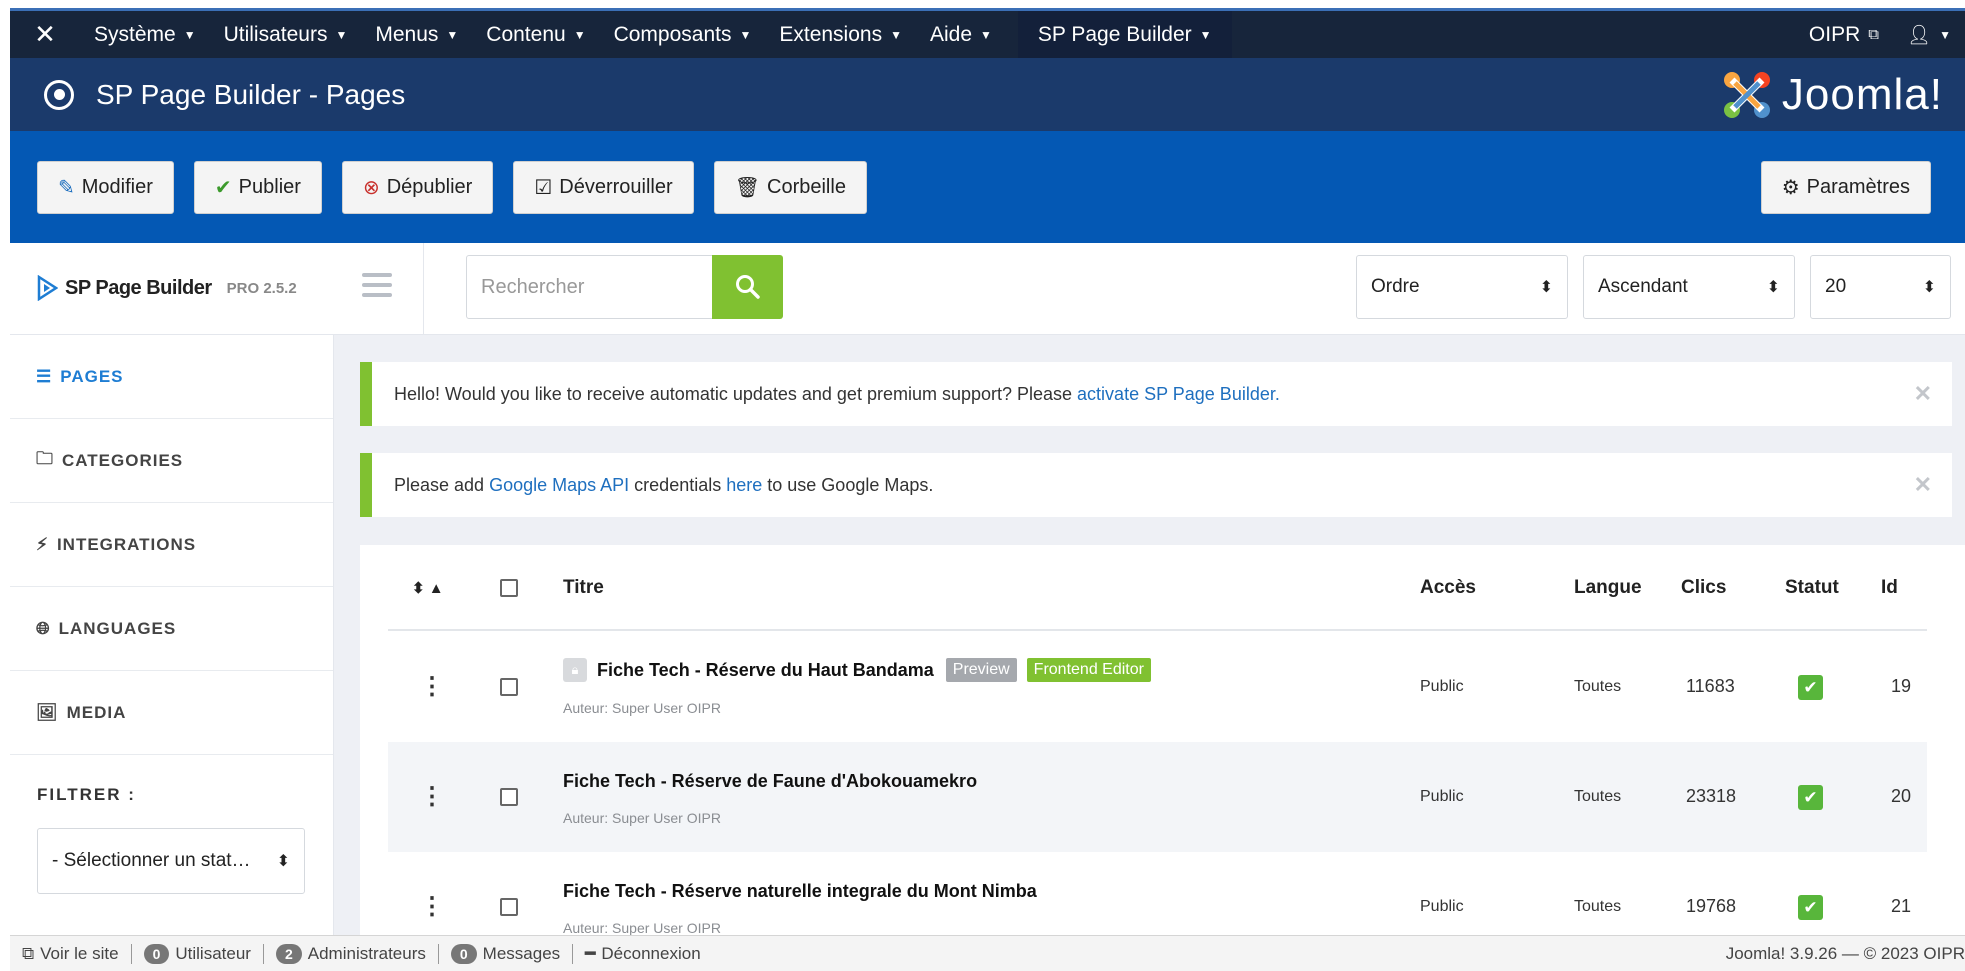 The height and width of the screenshot is (971, 1965). I want to click on user-icon: 👤︎, so click(1919, 35).